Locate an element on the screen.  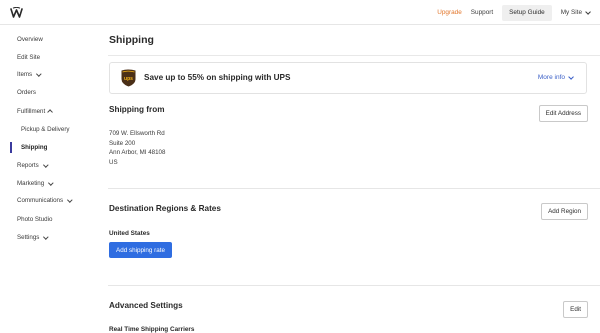
sidebar-item-label: Marketing is located at coordinates (31, 183).